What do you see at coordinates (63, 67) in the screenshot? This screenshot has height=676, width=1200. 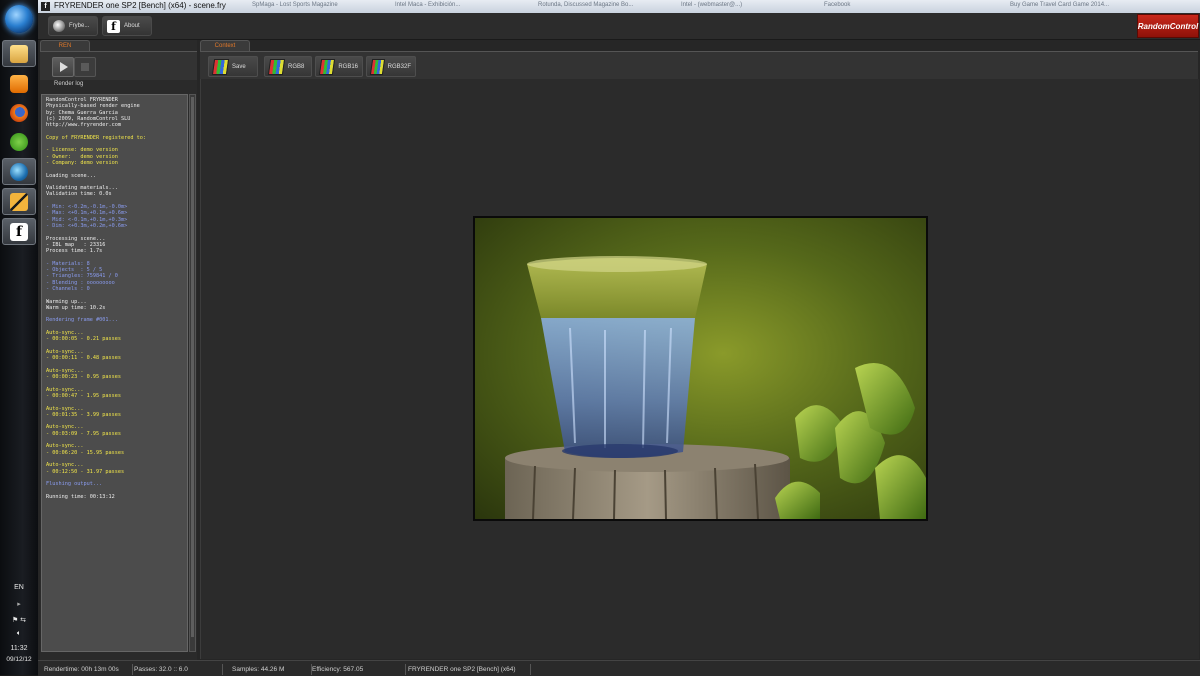 I see `play-icon` at bounding box center [63, 67].